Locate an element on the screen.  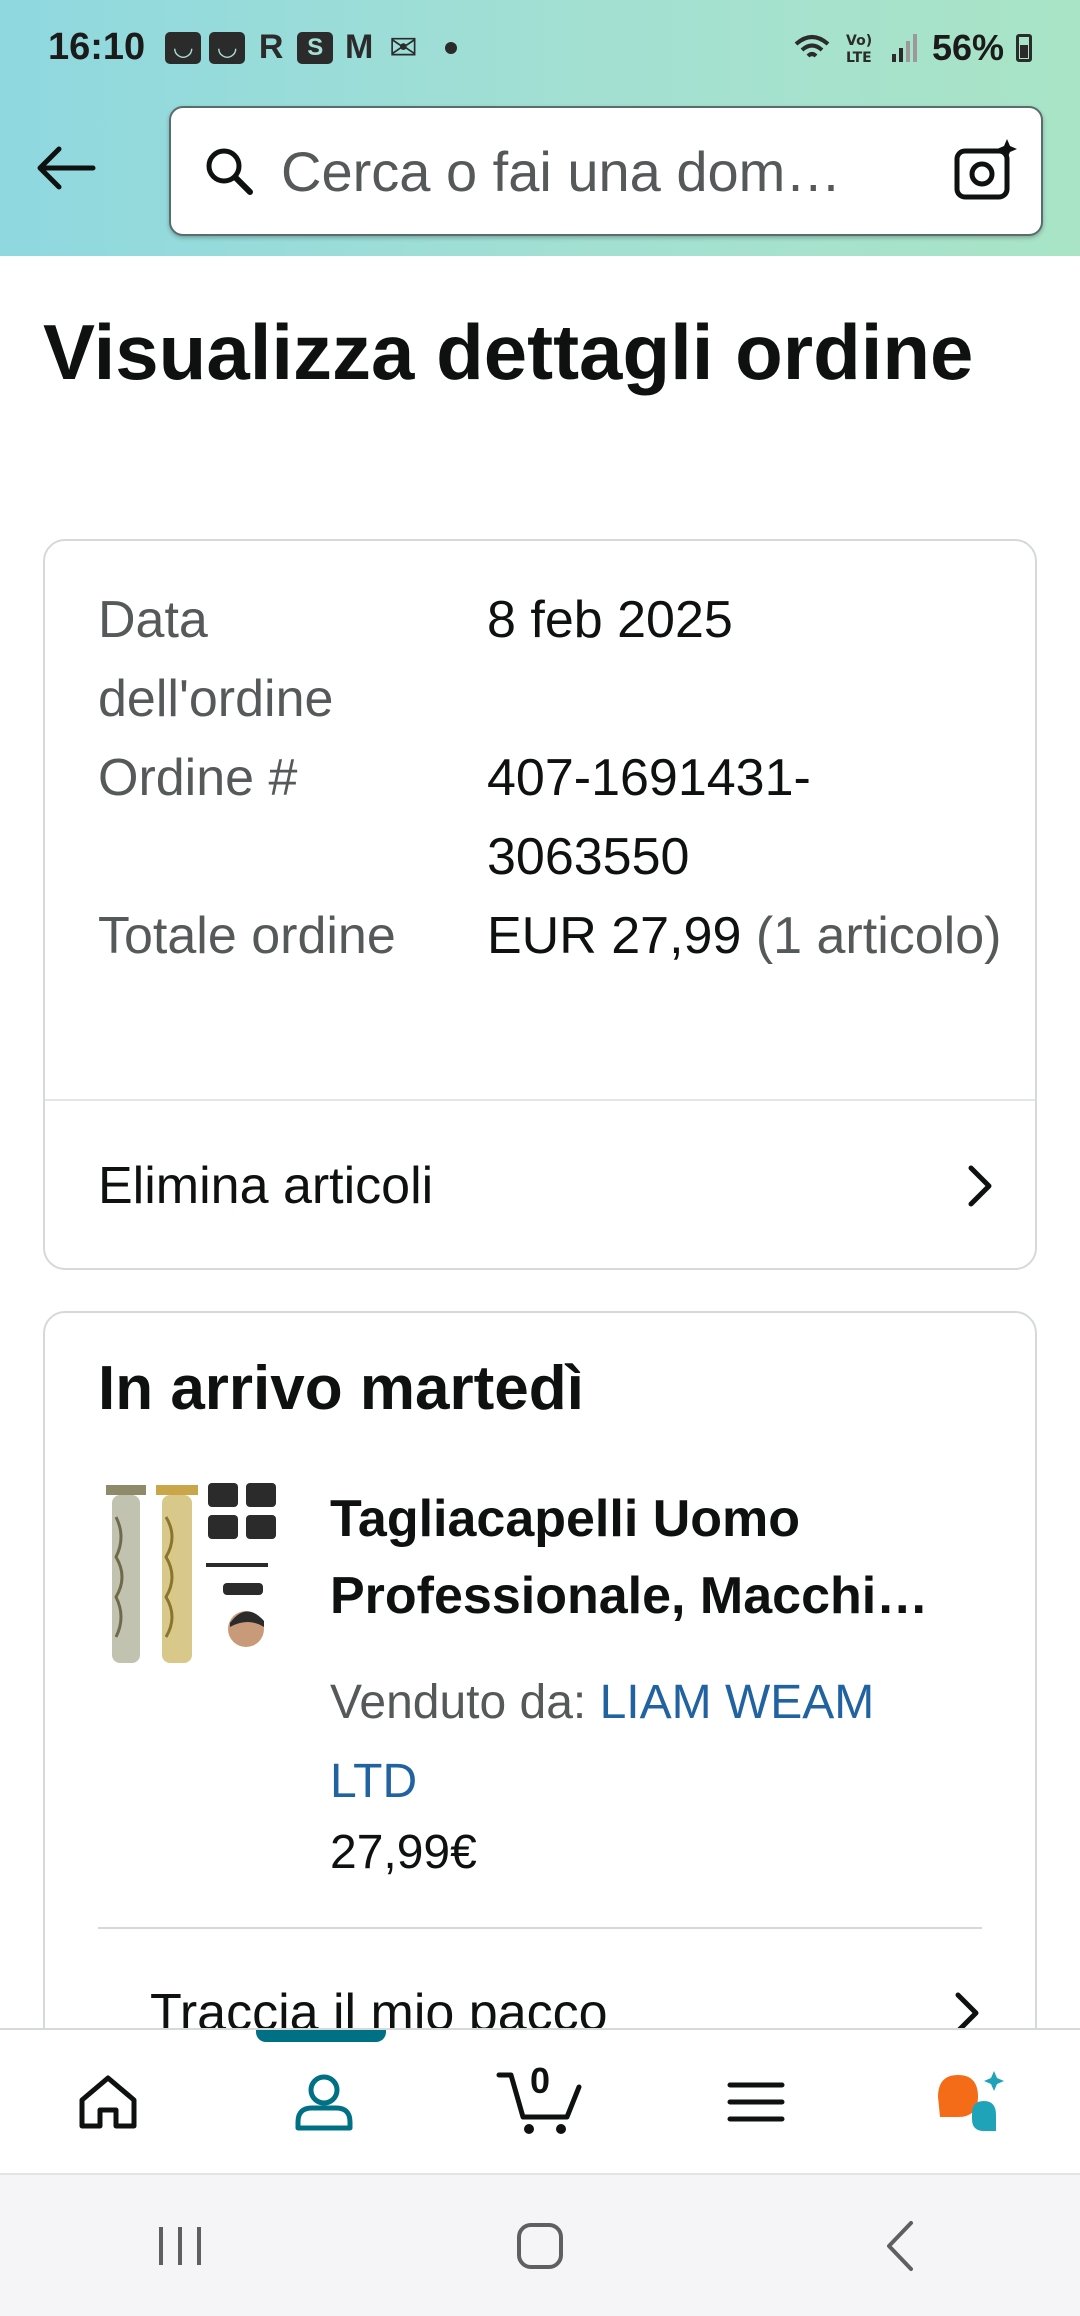
volte-icon: Vo) LTE is located at coordinates (859, 49).